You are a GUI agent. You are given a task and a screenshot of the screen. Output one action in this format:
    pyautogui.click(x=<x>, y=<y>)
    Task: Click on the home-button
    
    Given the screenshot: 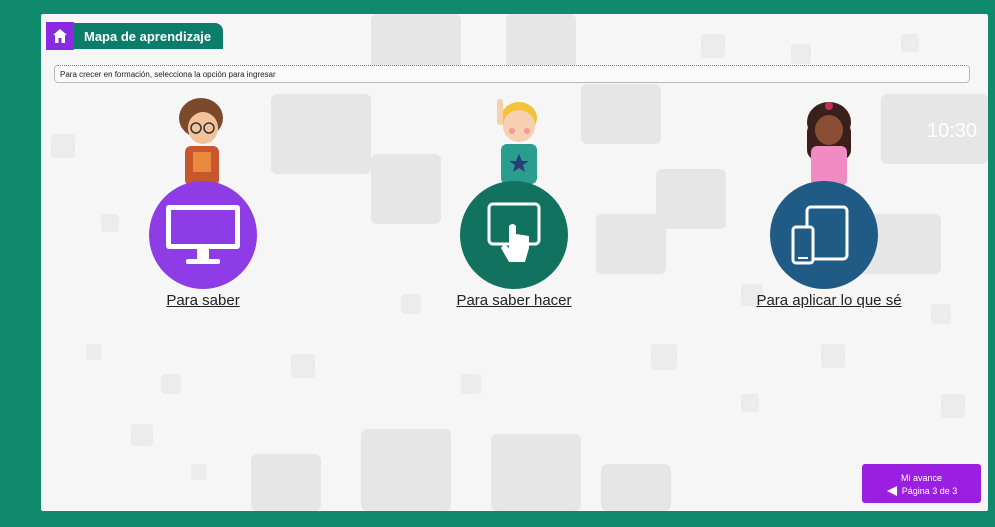 What is the action you would take?
    pyautogui.click(x=60, y=35)
    